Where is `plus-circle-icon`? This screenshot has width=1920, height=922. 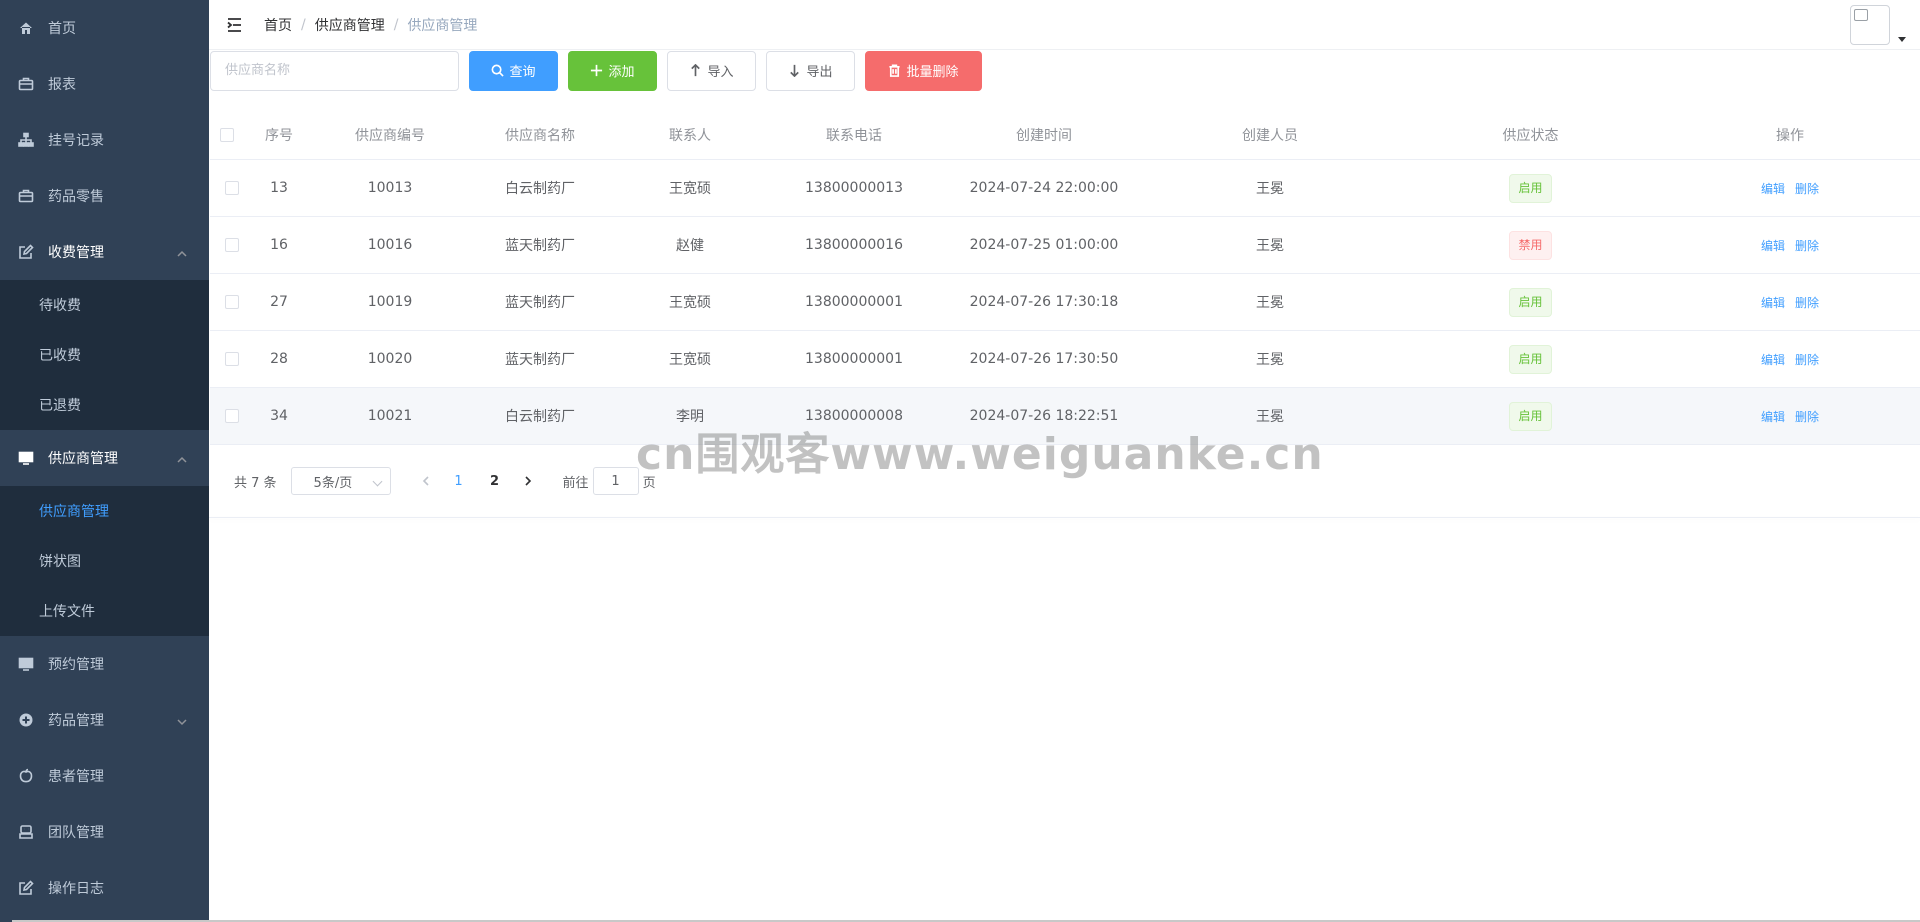 plus-circle-icon is located at coordinates (26, 720).